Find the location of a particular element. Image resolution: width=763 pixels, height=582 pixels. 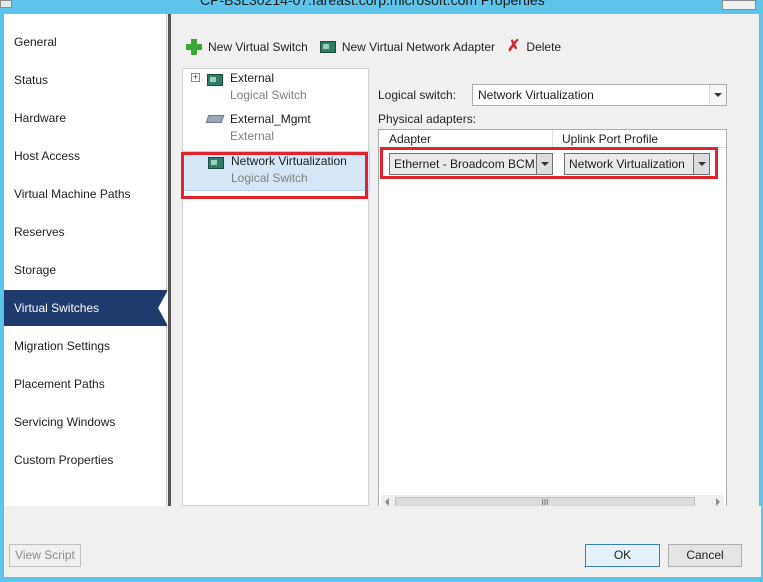

grid-header: Adapter Uplink Port Profile is located at coordinates (552, 139).